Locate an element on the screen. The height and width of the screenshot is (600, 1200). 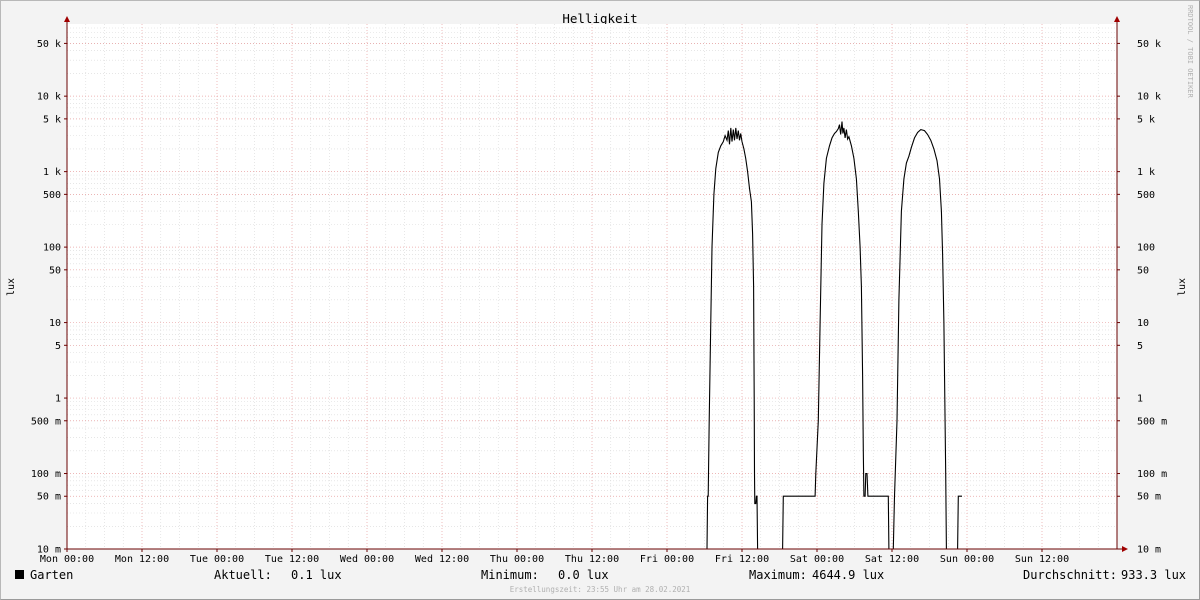
x-tick-label: Tue 12:00 is located at coordinates (292, 559).